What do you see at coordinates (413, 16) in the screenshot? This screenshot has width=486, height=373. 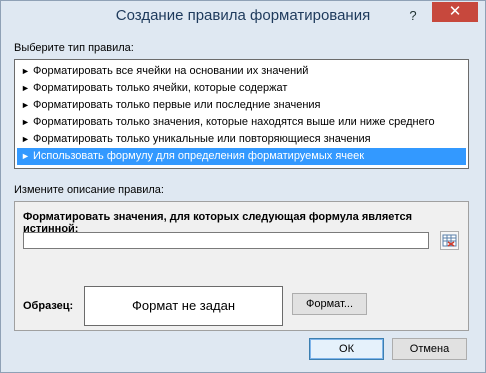 I see `help-button: ?` at bounding box center [413, 16].